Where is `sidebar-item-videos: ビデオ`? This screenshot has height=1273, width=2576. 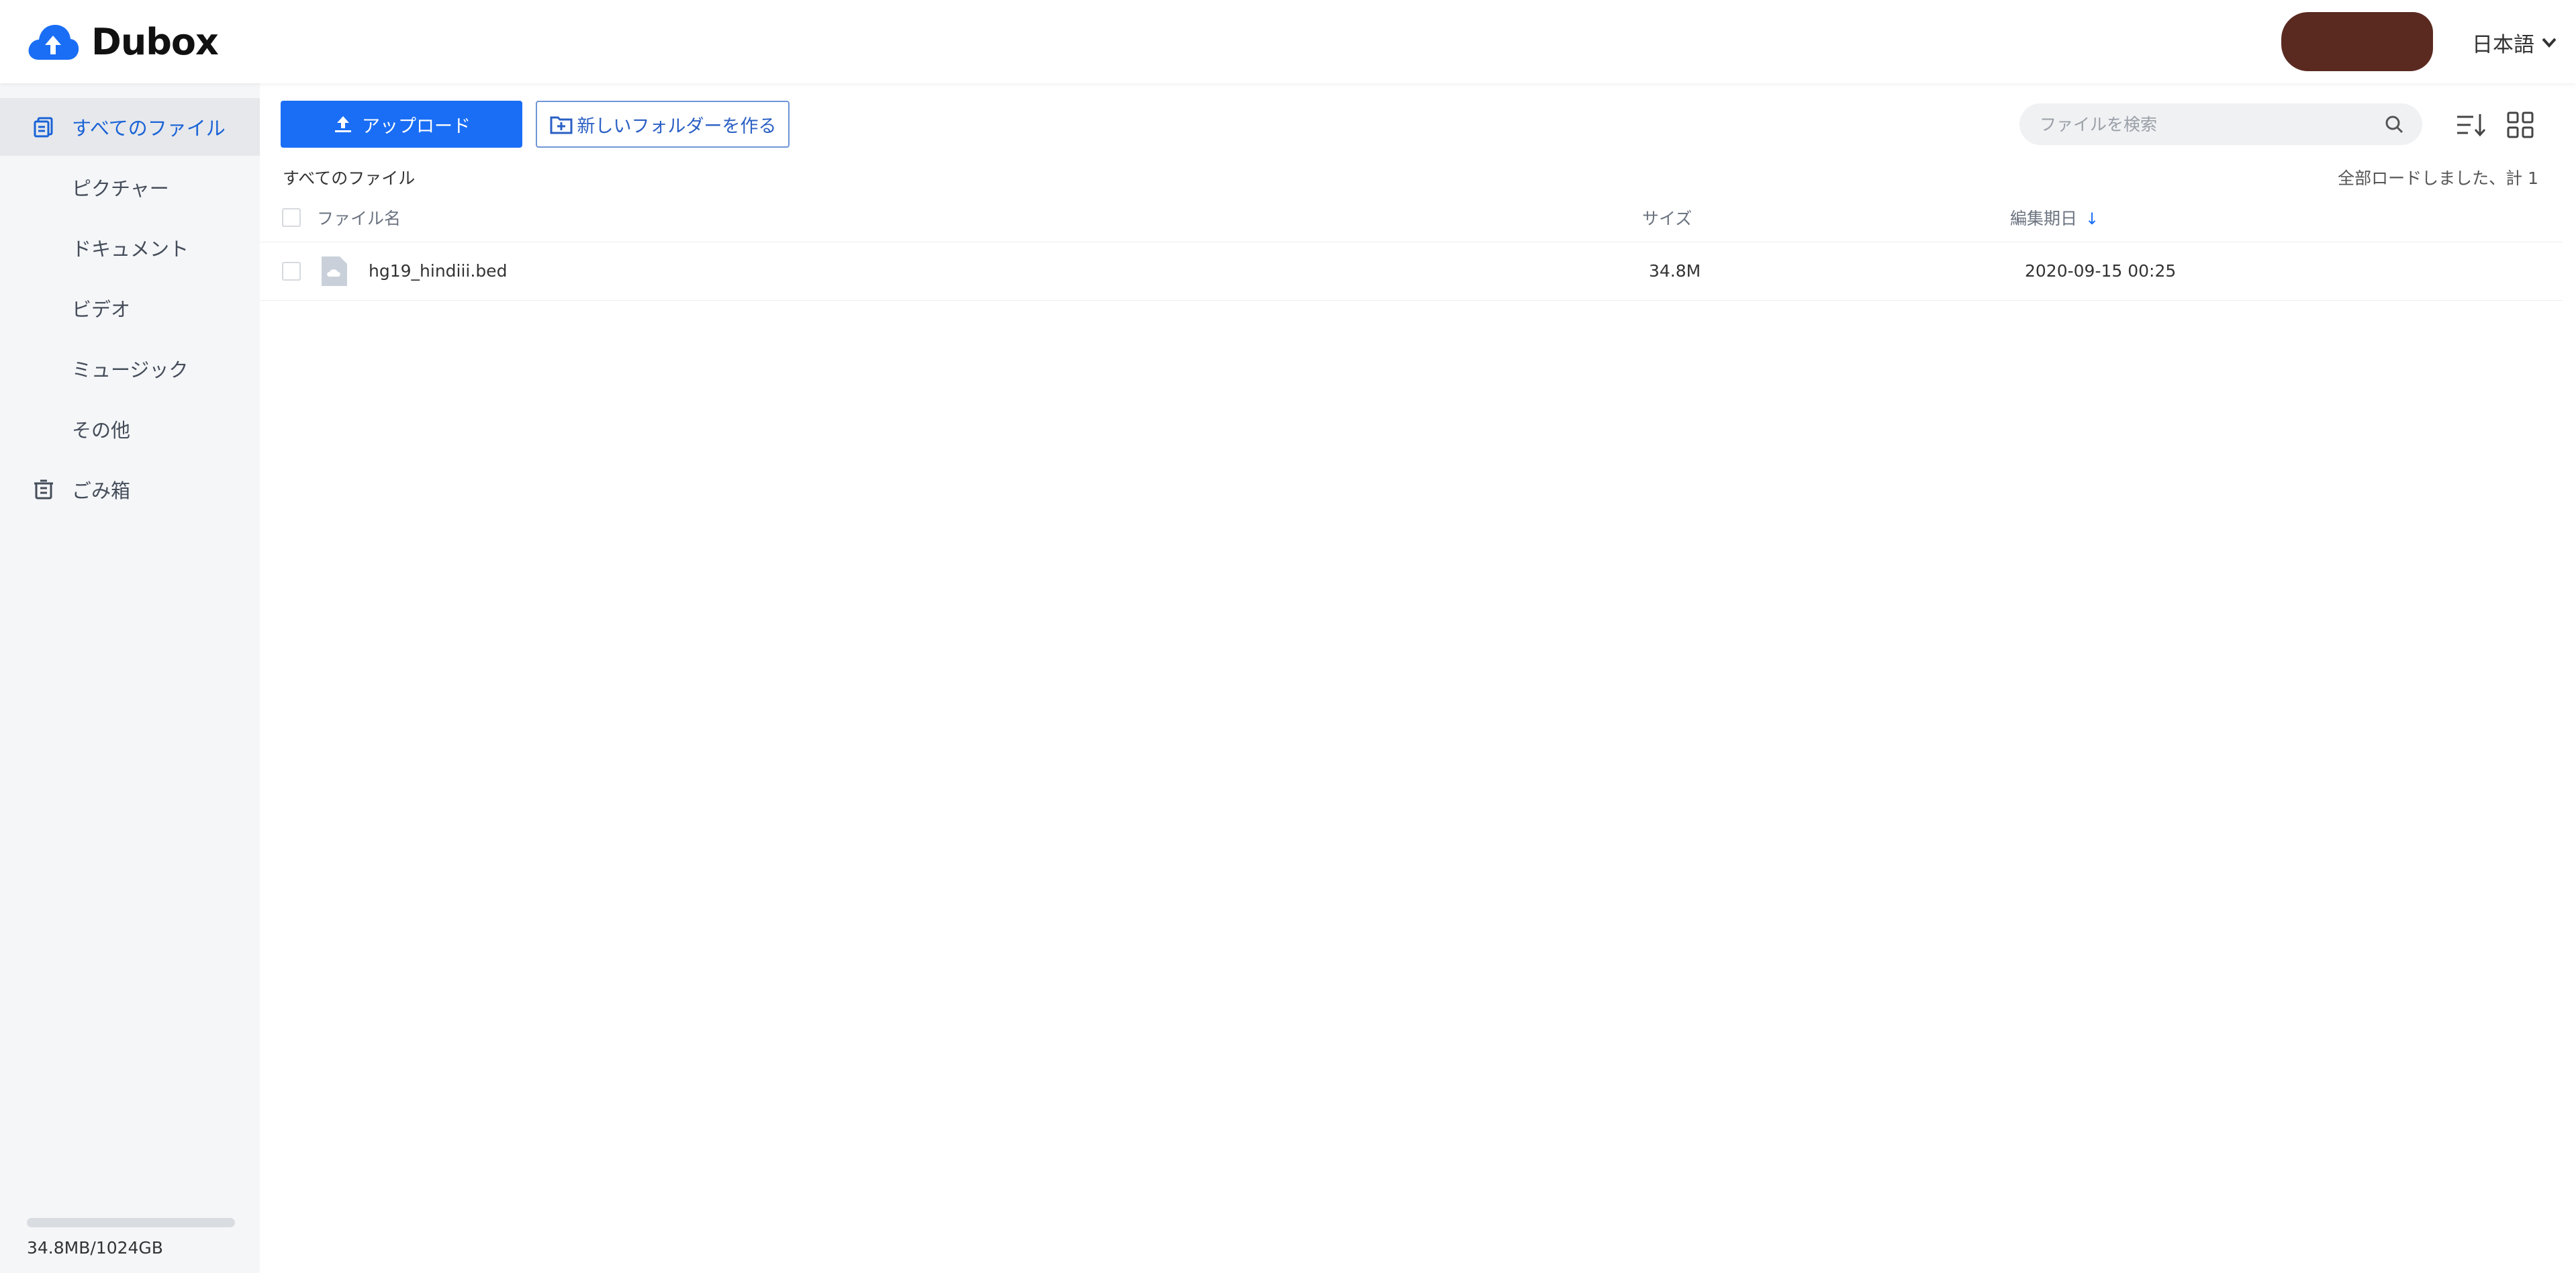 sidebar-item-videos: ビデオ is located at coordinates (130, 308).